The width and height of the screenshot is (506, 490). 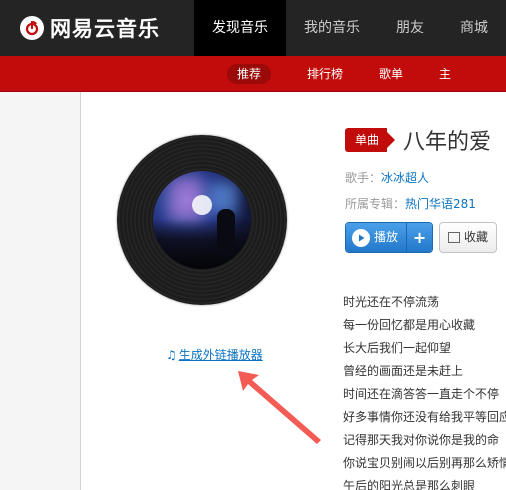 I want to click on top-bar: 网易云音乐 发现音乐 我的音乐 朋友 商城, so click(x=253, y=28).